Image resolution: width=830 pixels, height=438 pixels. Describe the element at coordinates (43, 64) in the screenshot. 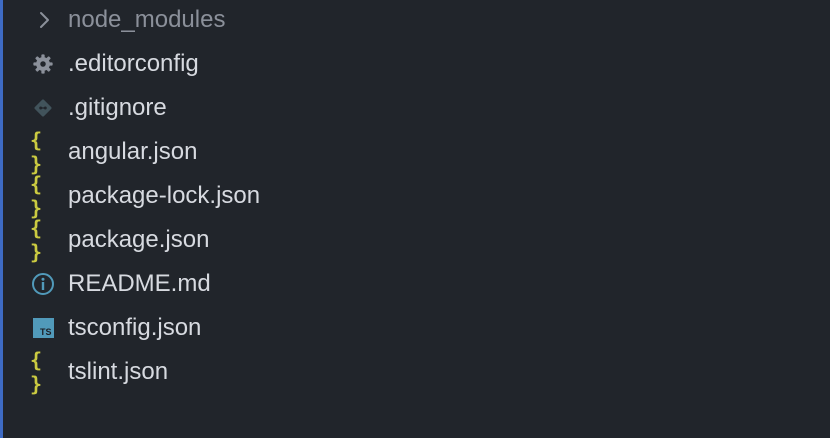

I see `gear-icon` at that location.